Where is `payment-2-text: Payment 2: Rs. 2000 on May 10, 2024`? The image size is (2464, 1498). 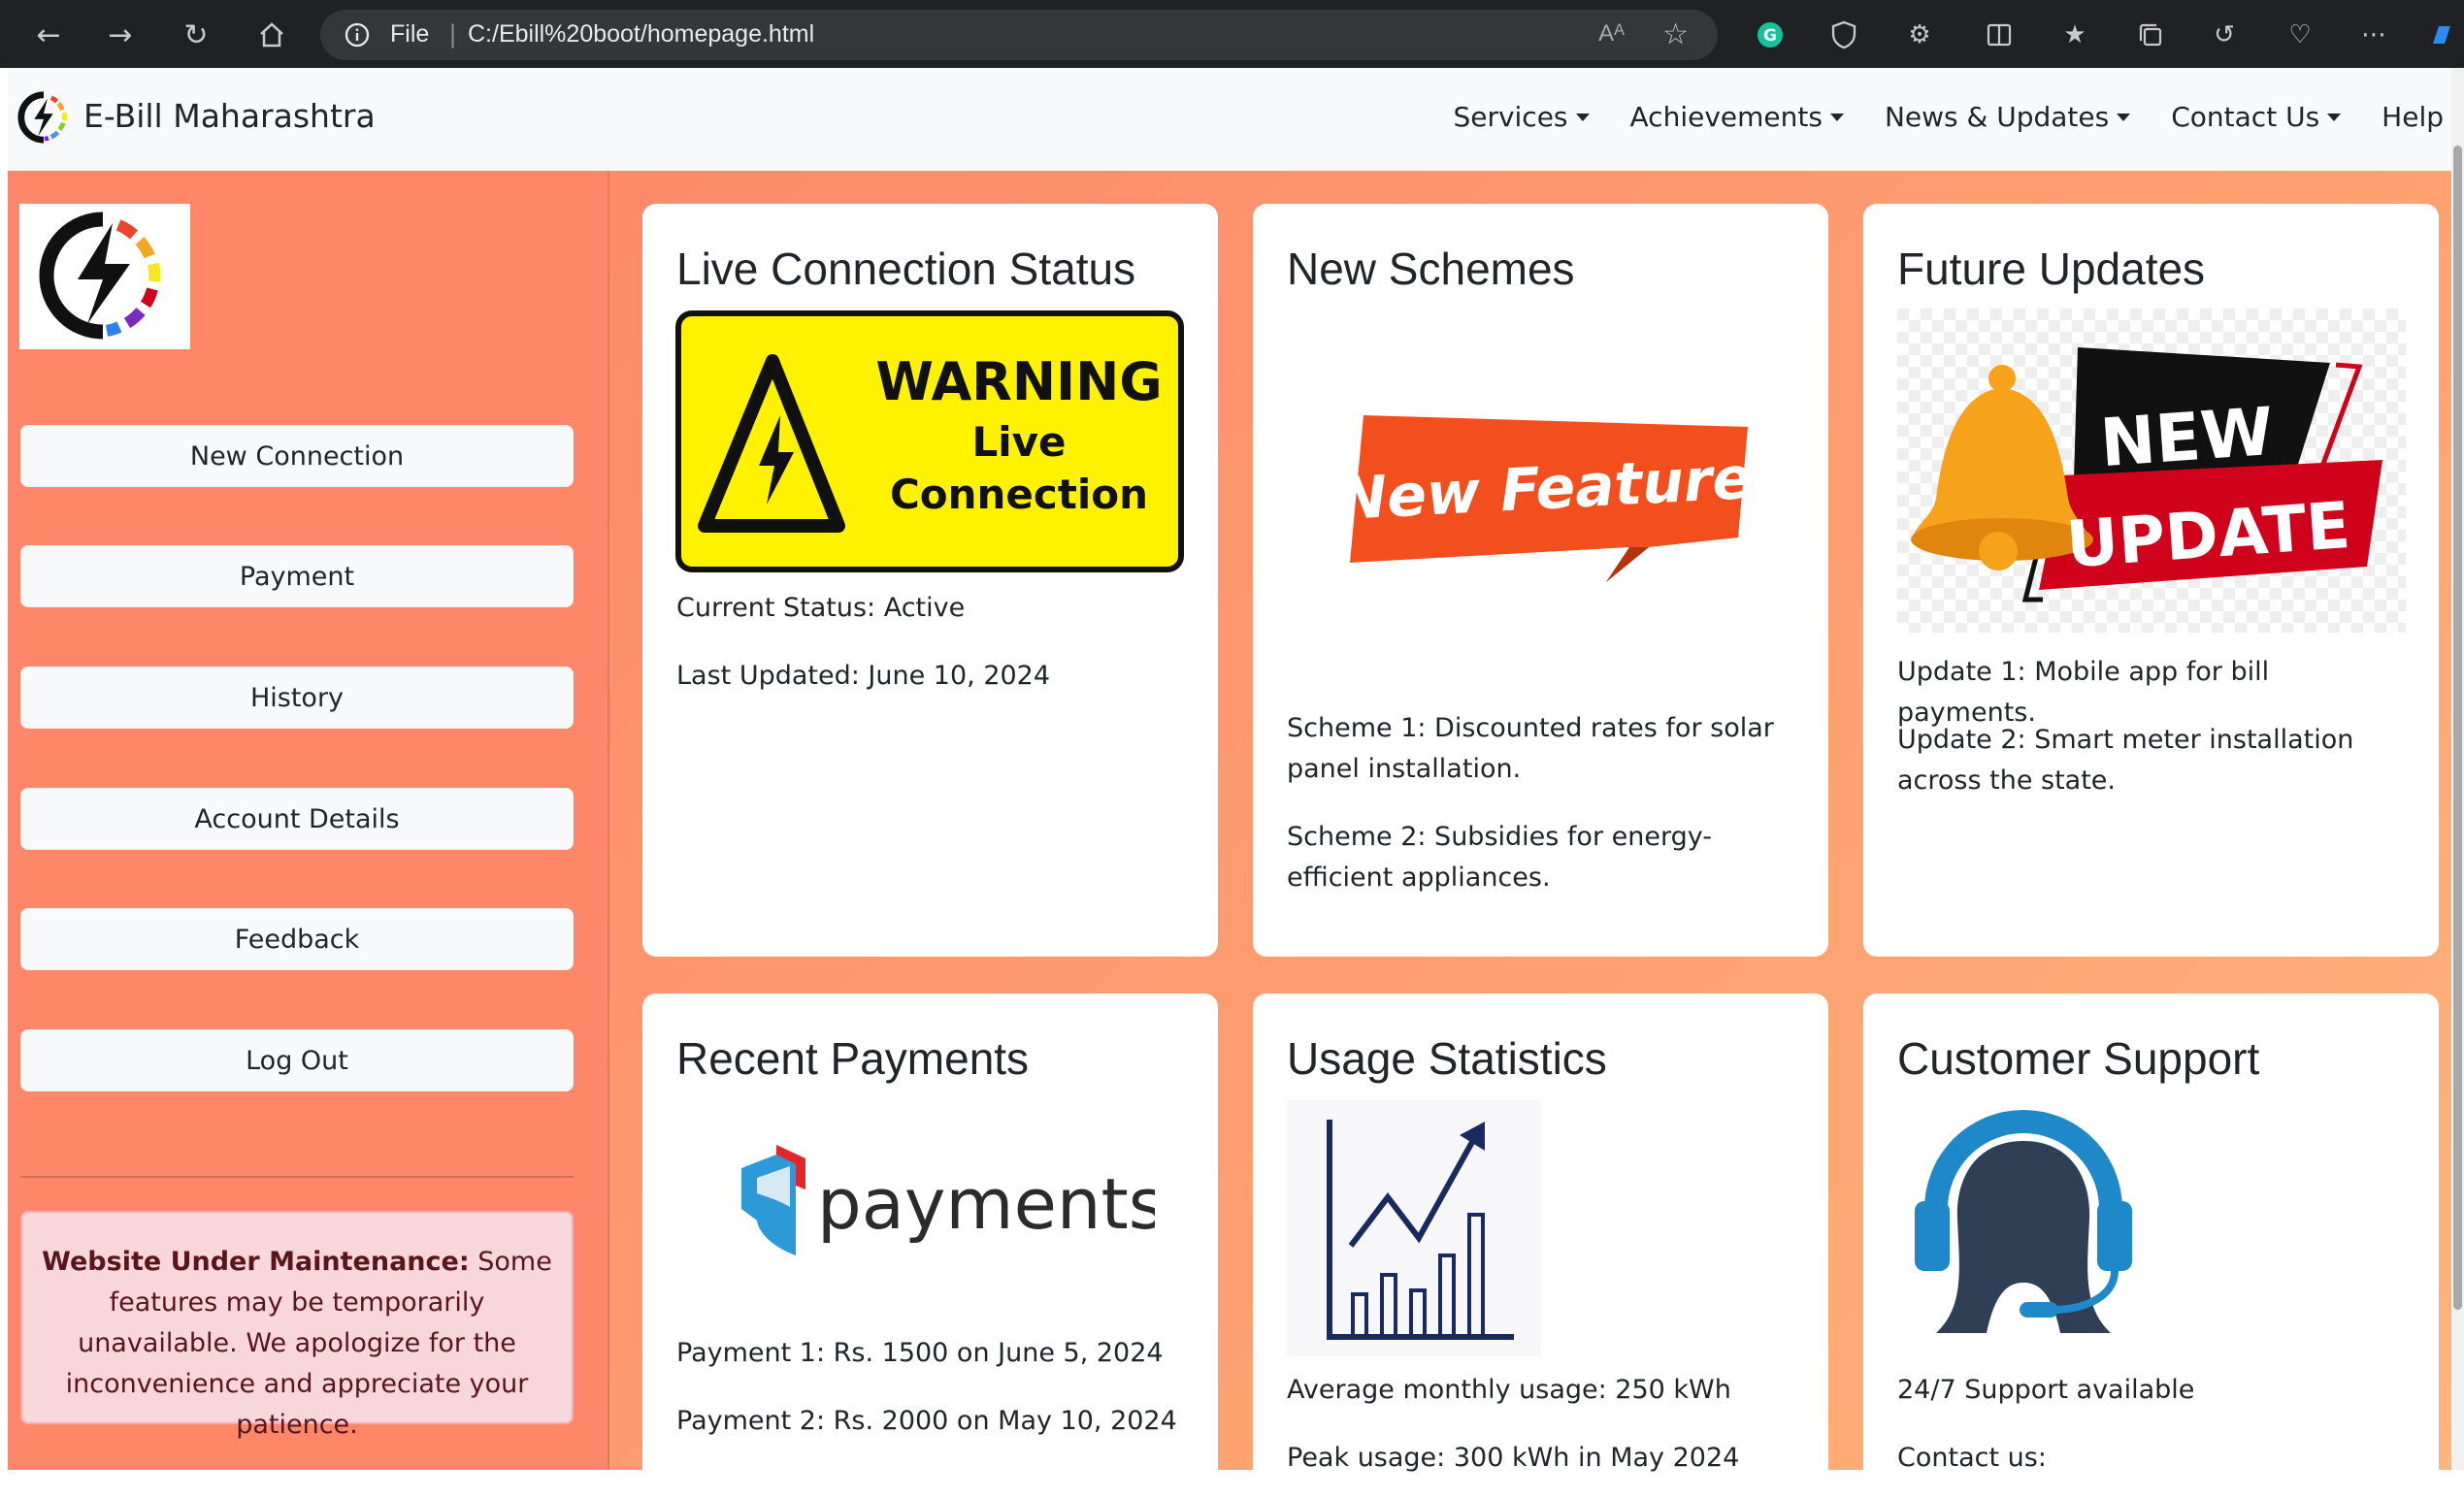 payment-2-text: Payment 2: Rs. 2000 on May 10, 2024 is located at coordinates (926, 1421).